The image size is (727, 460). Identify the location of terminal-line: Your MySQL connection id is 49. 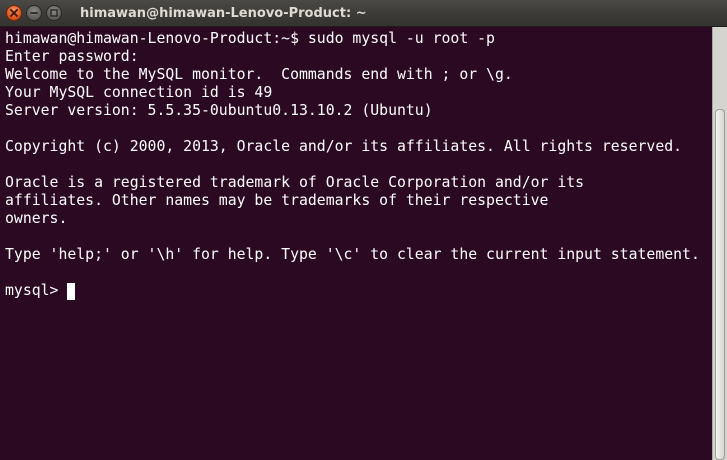
(139, 92).